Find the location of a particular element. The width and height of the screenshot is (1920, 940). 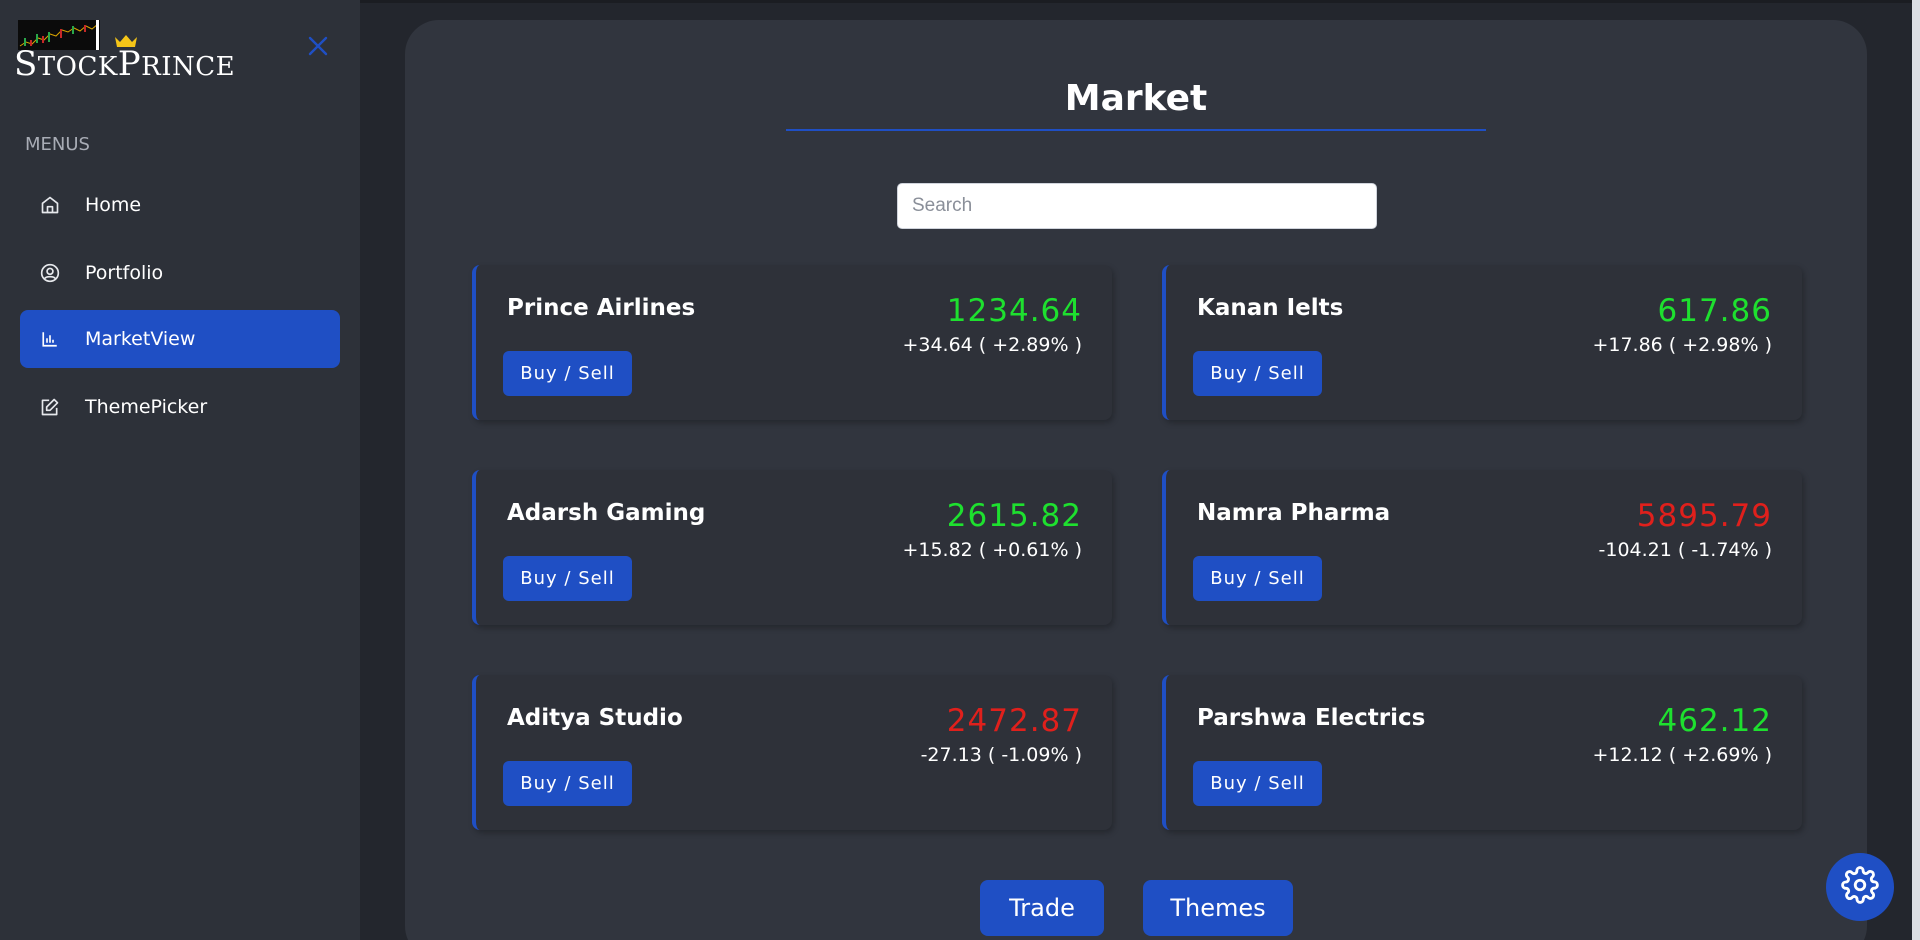

sidebar-item-portfolio: Portfolio is located at coordinates (180, 273).